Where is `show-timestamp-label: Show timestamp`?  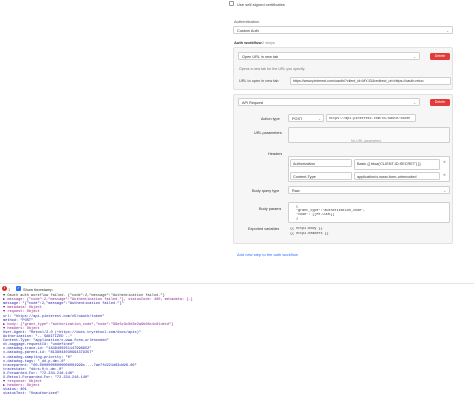
show-timestamp-label: Show timestamp is located at coordinates (38, 289).